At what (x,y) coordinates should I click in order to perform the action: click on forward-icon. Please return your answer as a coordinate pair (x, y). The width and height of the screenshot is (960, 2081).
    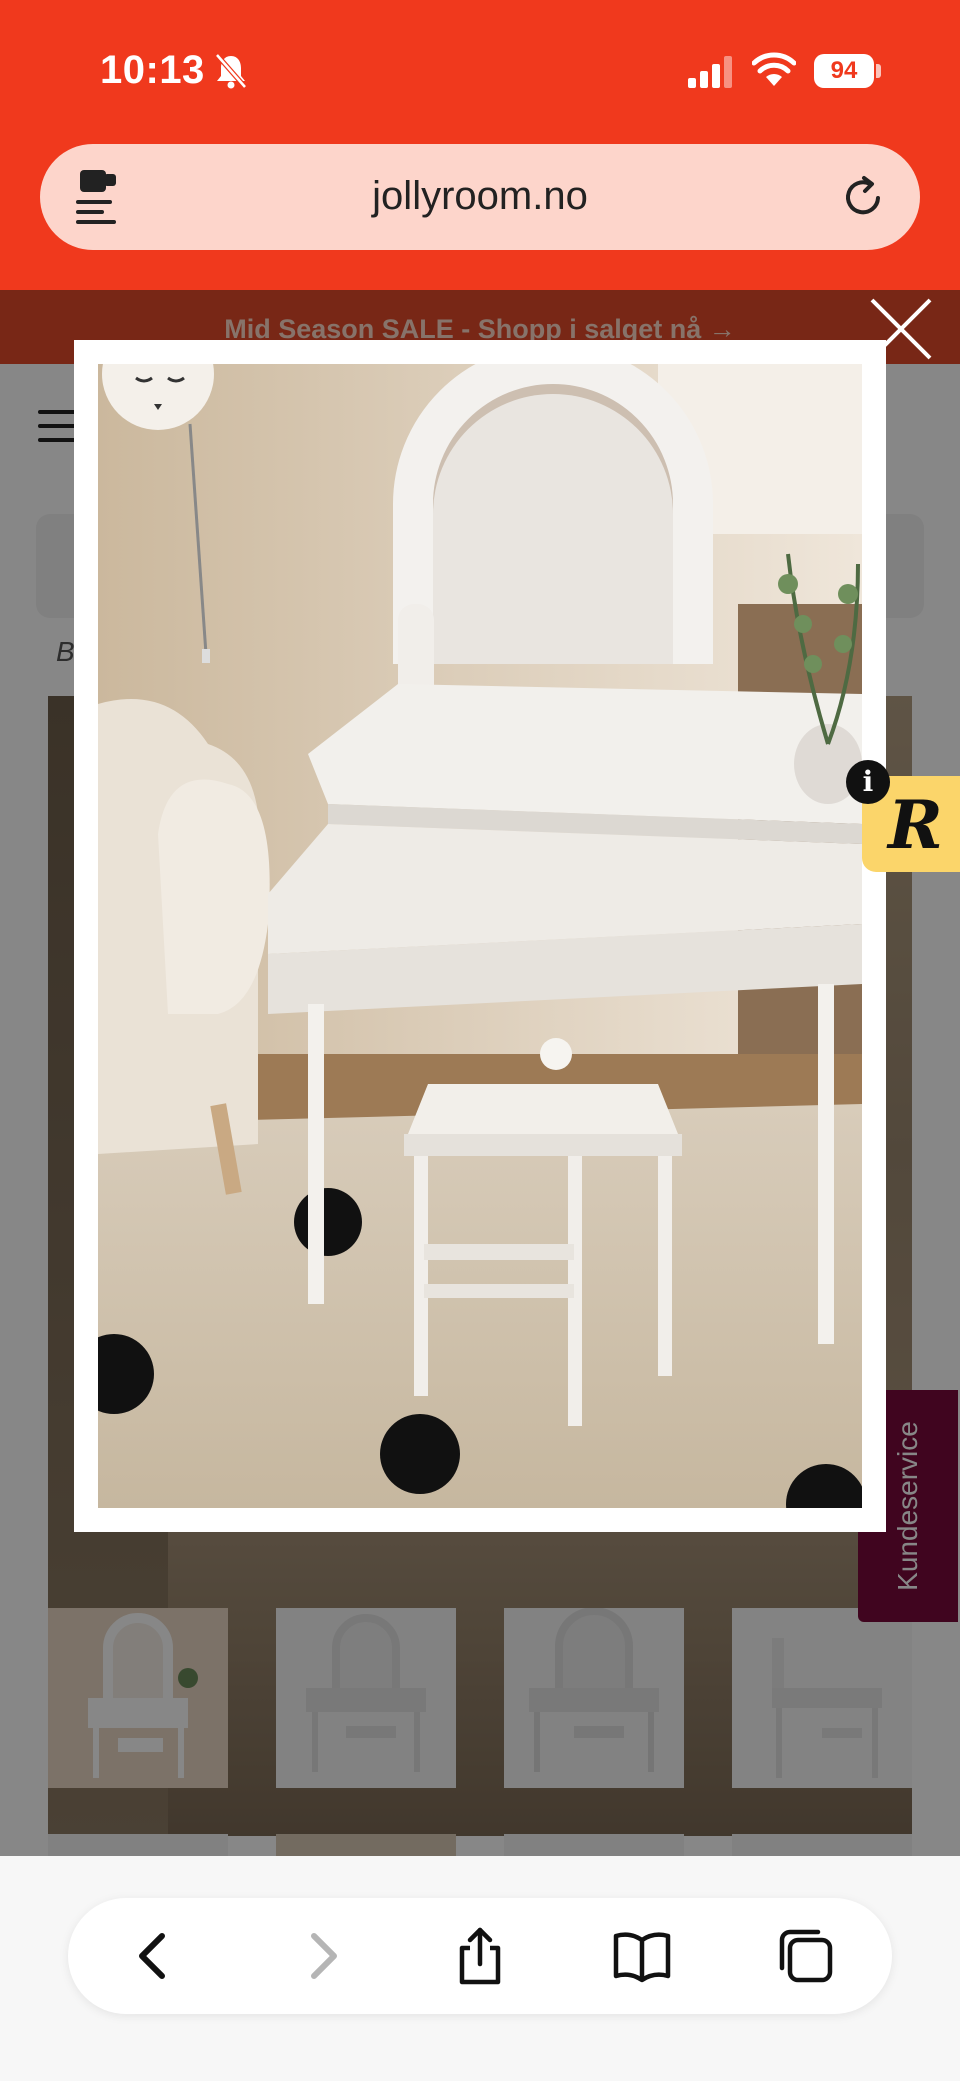
    Looking at the image, I should click on (322, 1956).